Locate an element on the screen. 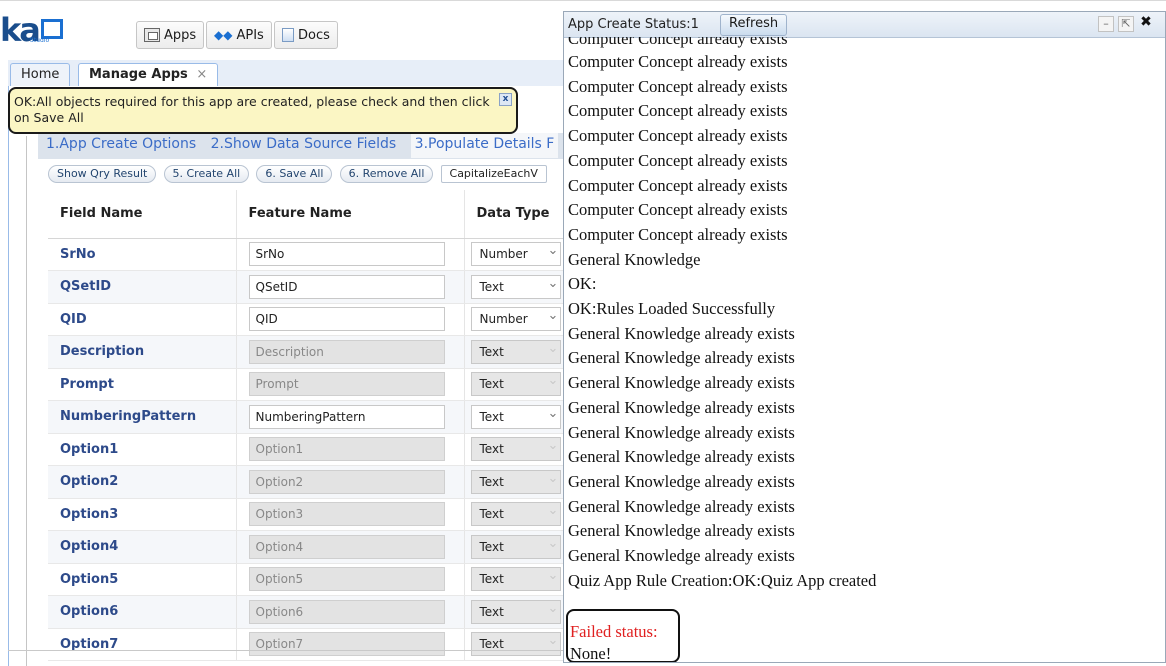 The width and height of the screenshot is (1166, 666). save-all-button: 6. Save All is located at coordinates (294, 174).